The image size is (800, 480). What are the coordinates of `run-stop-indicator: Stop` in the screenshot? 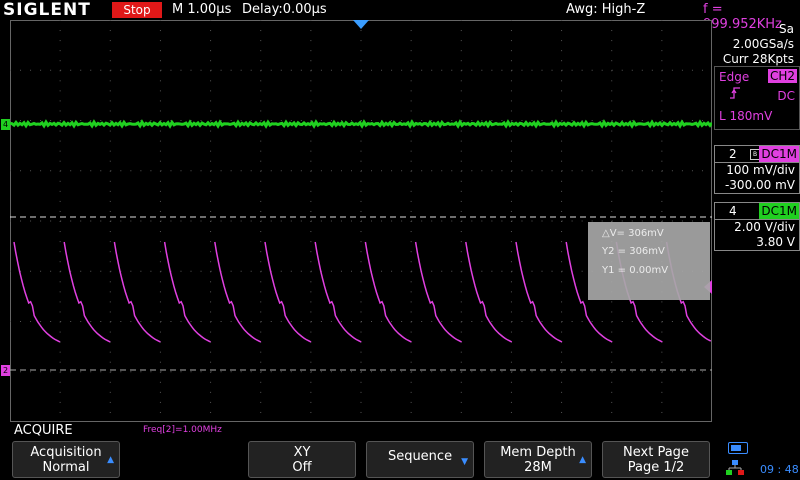 It's located at (137, 10).